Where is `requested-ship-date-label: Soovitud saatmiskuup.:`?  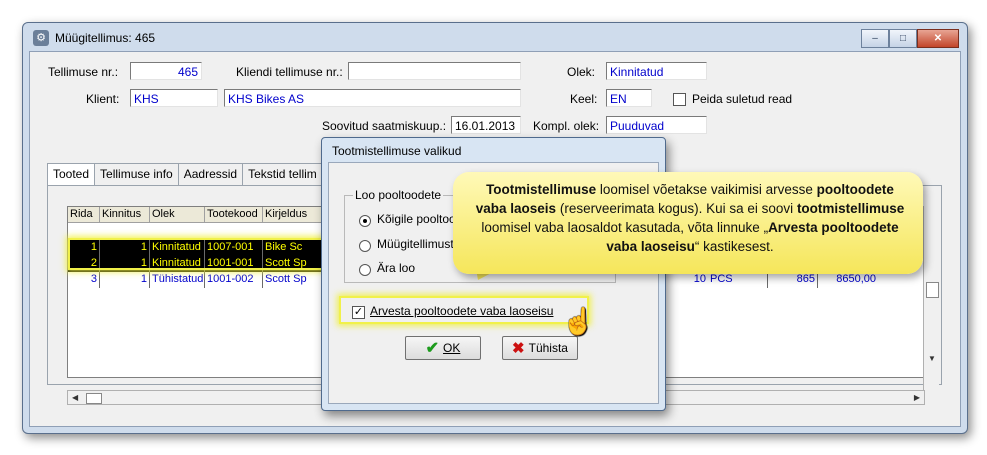
requested-ship-date-label: Soovitud saatmiskuup.: is located at coordinates (384, 126).